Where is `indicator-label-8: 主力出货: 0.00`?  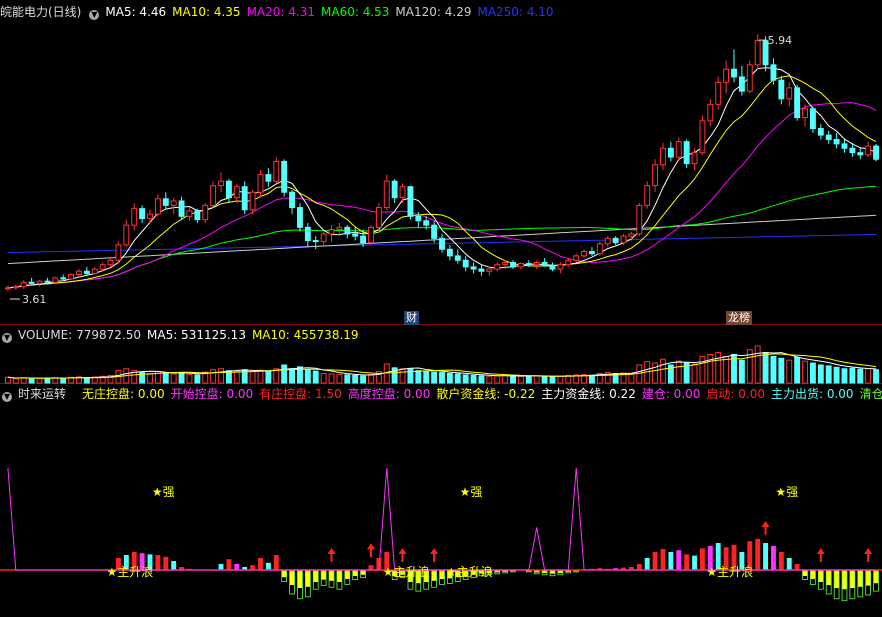 indicator-label-8: 主力出货: 0.00 is located at coordinates (812, 394).